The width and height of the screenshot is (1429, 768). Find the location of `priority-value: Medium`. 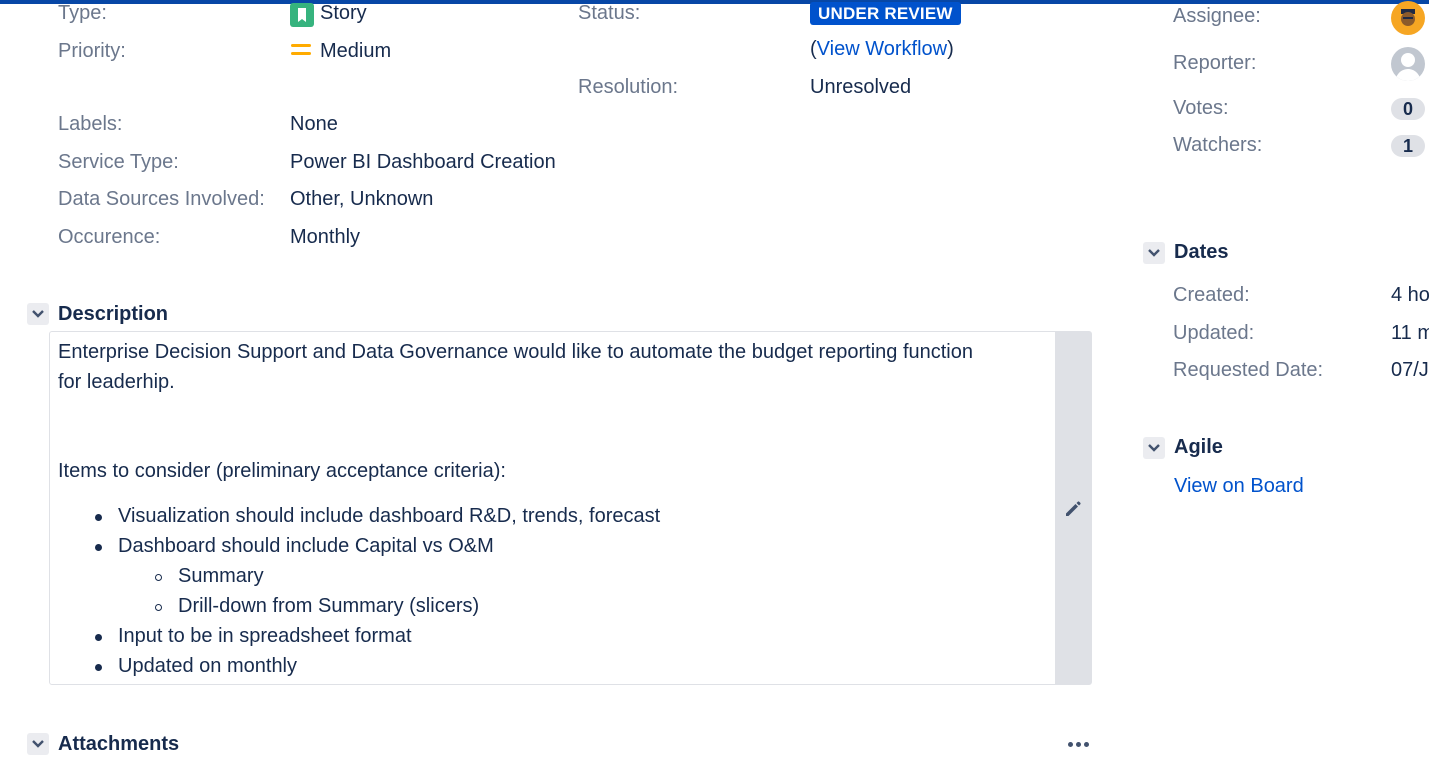

priority-value: Medium is located at coordinates (356, 51).